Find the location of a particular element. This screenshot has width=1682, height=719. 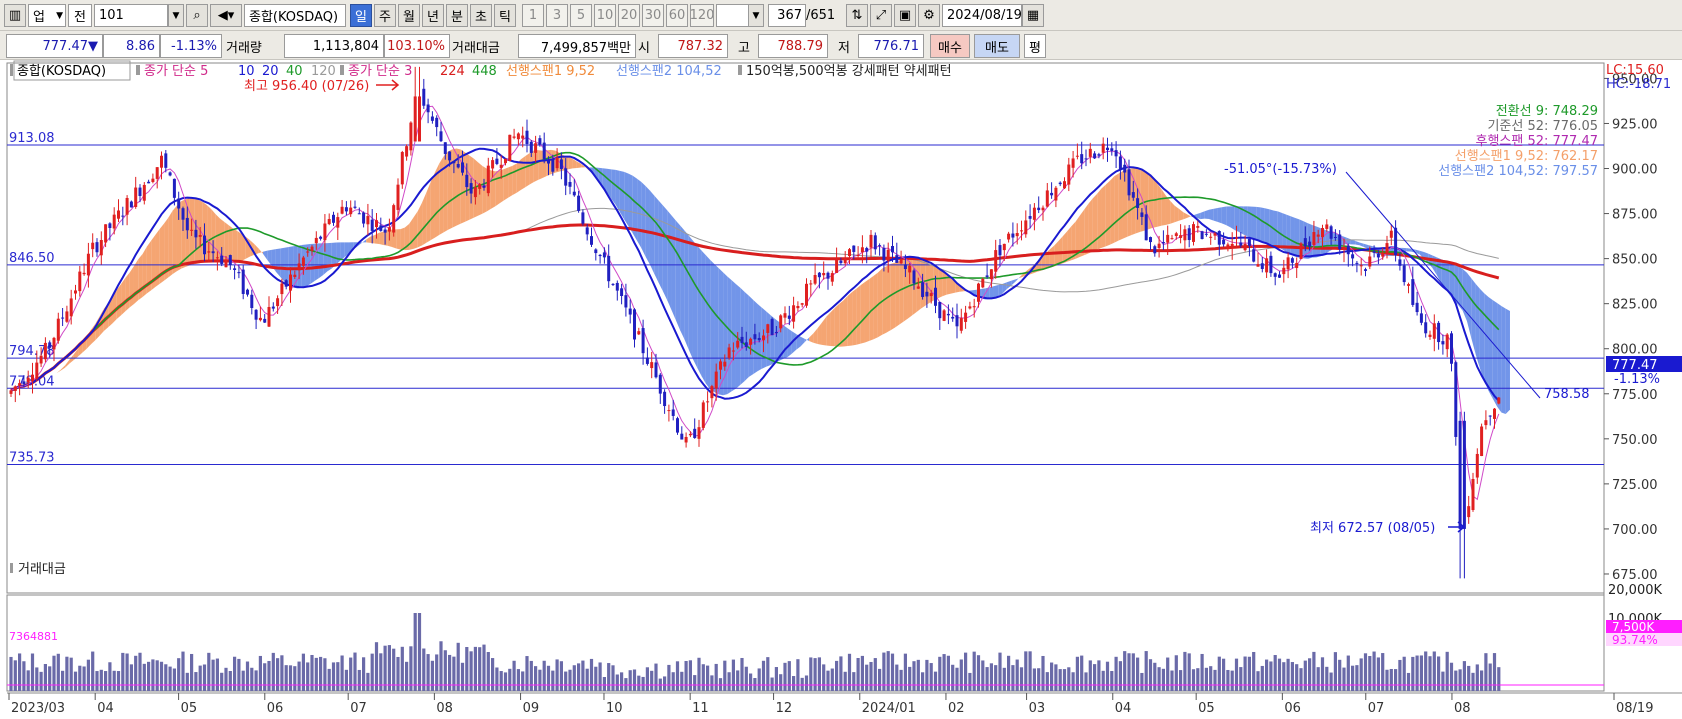

y-tick-label: 700.00 is located at coordinates (1635, 530).